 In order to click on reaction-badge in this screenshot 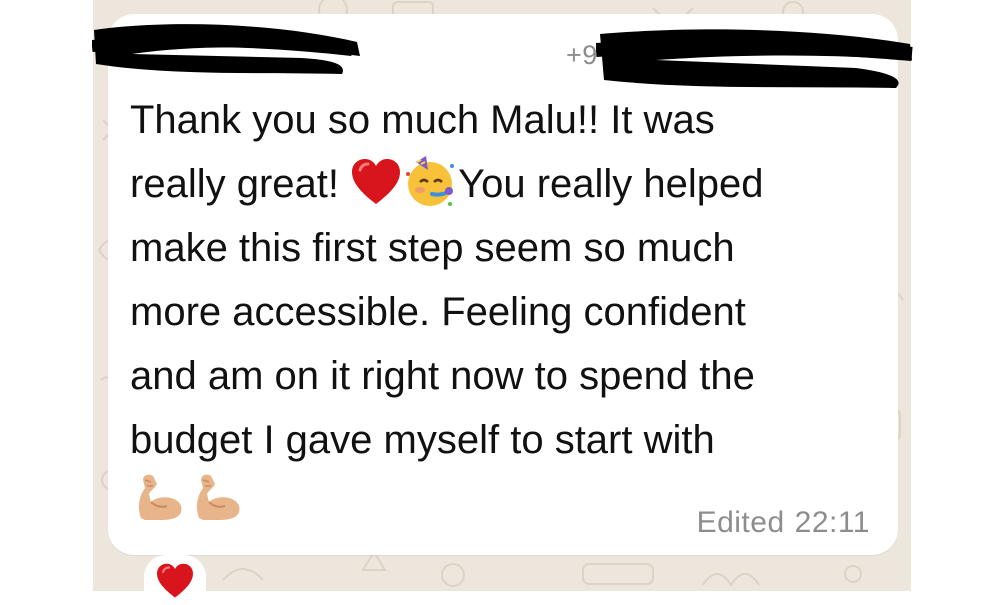, I will do `click(175, 580)`.